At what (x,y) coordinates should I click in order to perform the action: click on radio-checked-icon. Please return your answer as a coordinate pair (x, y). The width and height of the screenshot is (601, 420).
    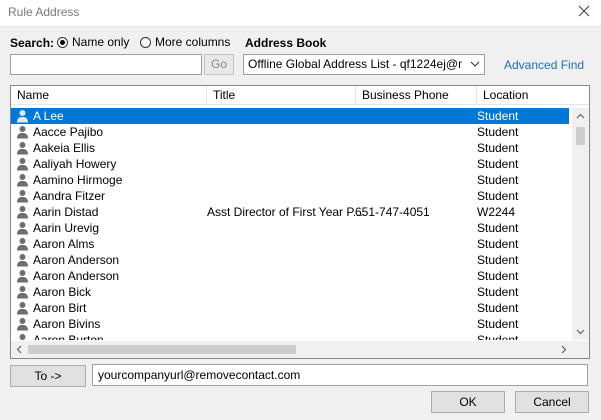
    Looking at the image, I should click on (62, 42).